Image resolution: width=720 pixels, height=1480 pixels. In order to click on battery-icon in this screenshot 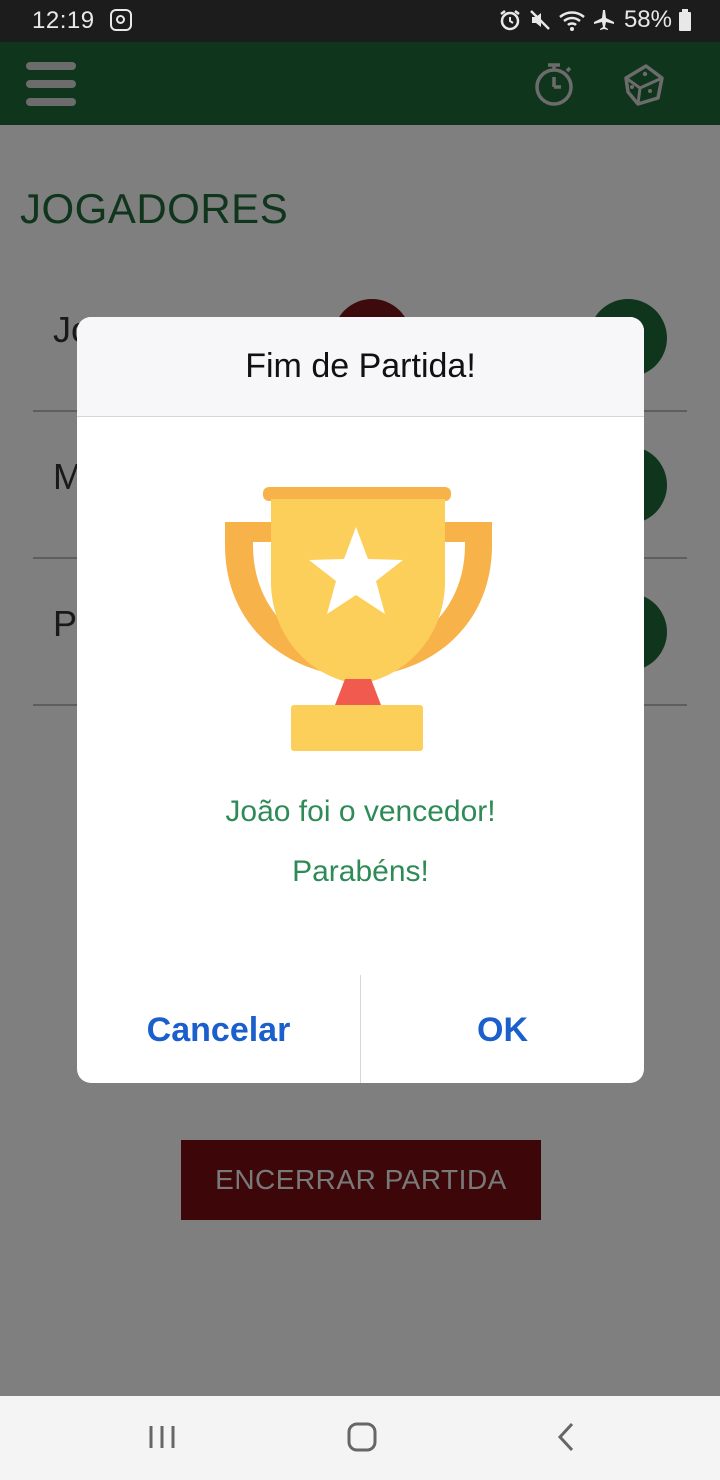, I will do `click(685, 20)`.